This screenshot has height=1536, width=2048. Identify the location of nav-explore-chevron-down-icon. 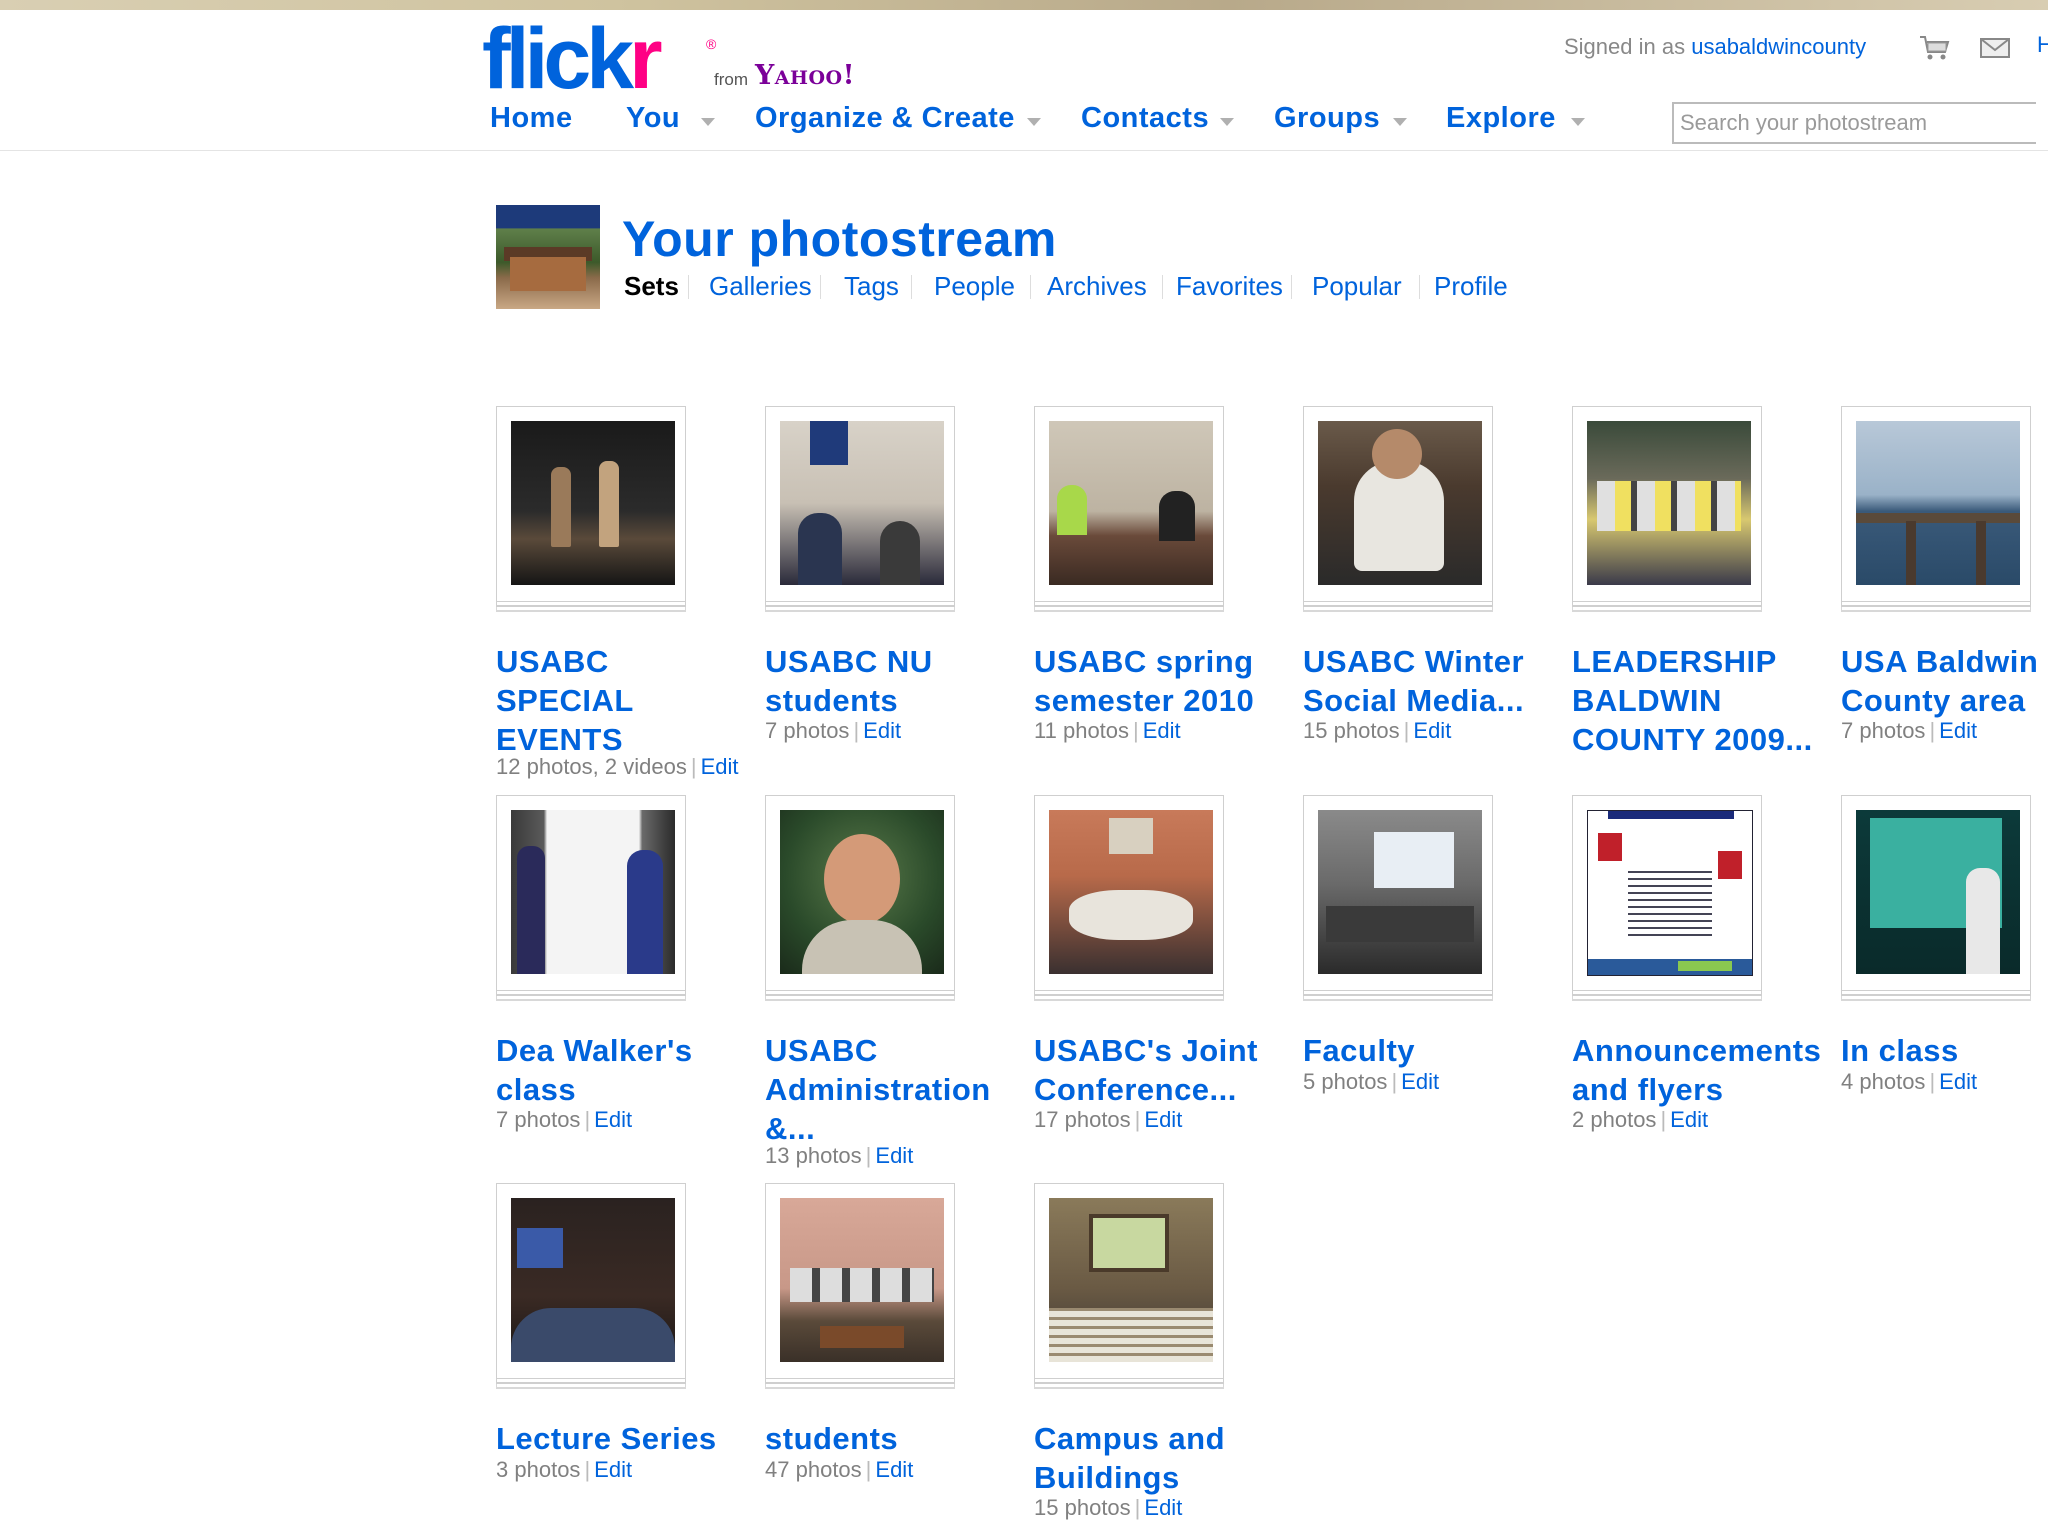
(1578, 122).